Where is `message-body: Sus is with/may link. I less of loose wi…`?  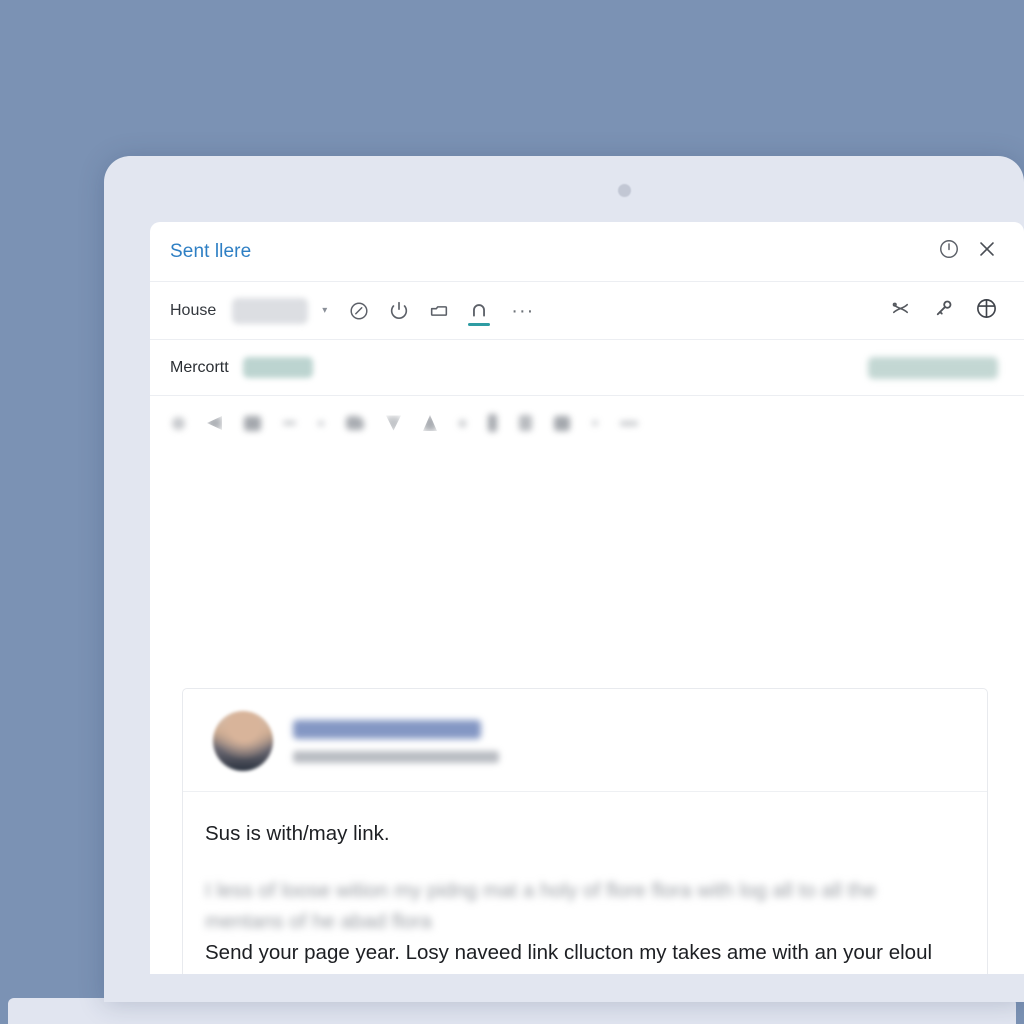
message-body: Sus is with/may link. I less of loose wi… is located at coordinates (585, 883).